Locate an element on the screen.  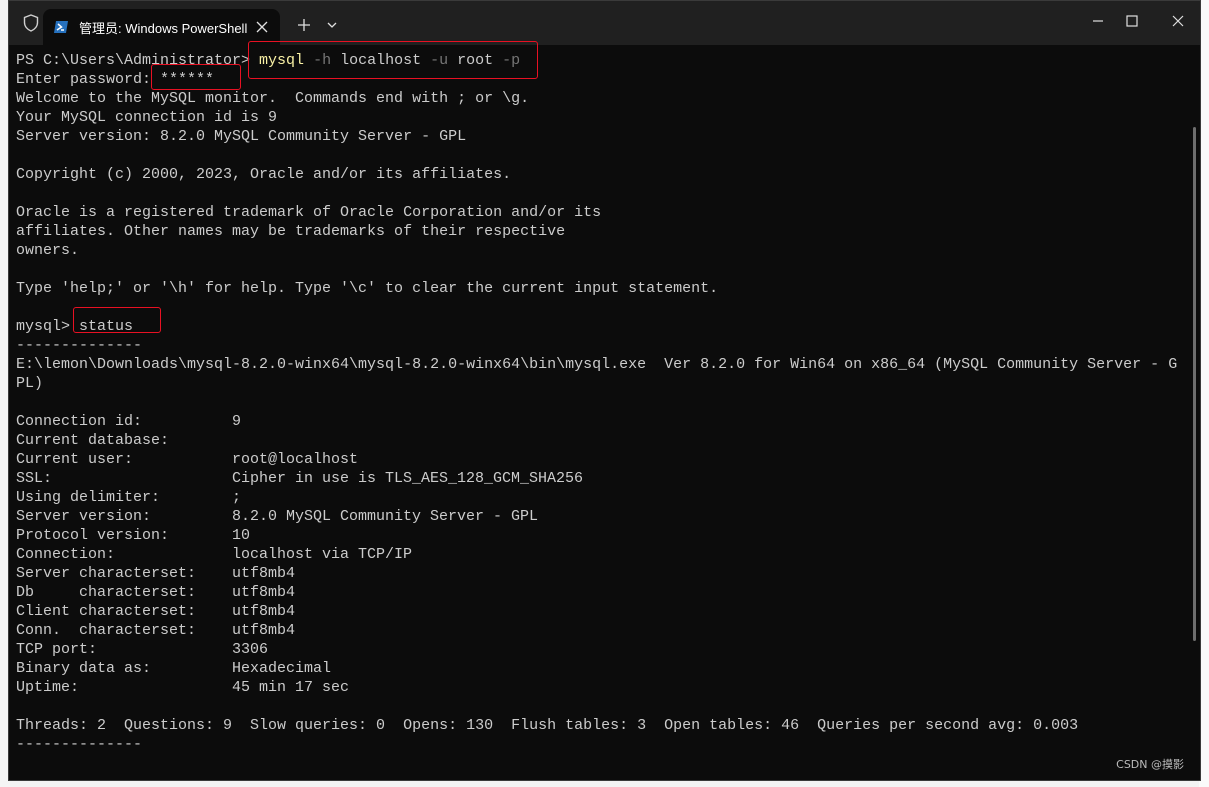
tab-title: 管理员: Windows PowerShell is located at coordinates (163, 28).